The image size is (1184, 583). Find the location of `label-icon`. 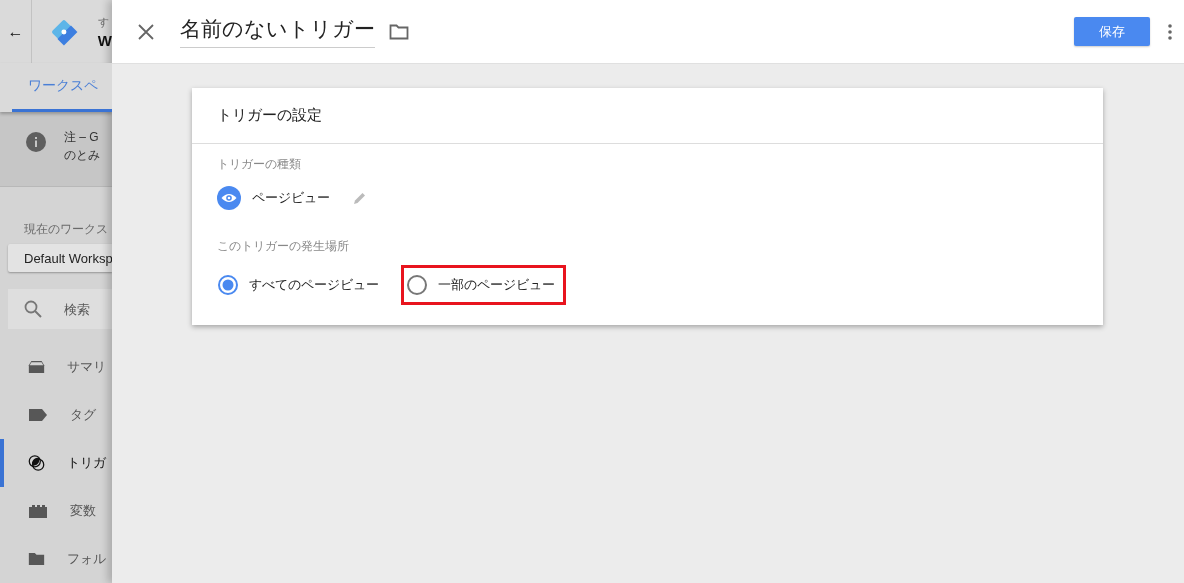

label-icon is located at coordinates (38, 415).